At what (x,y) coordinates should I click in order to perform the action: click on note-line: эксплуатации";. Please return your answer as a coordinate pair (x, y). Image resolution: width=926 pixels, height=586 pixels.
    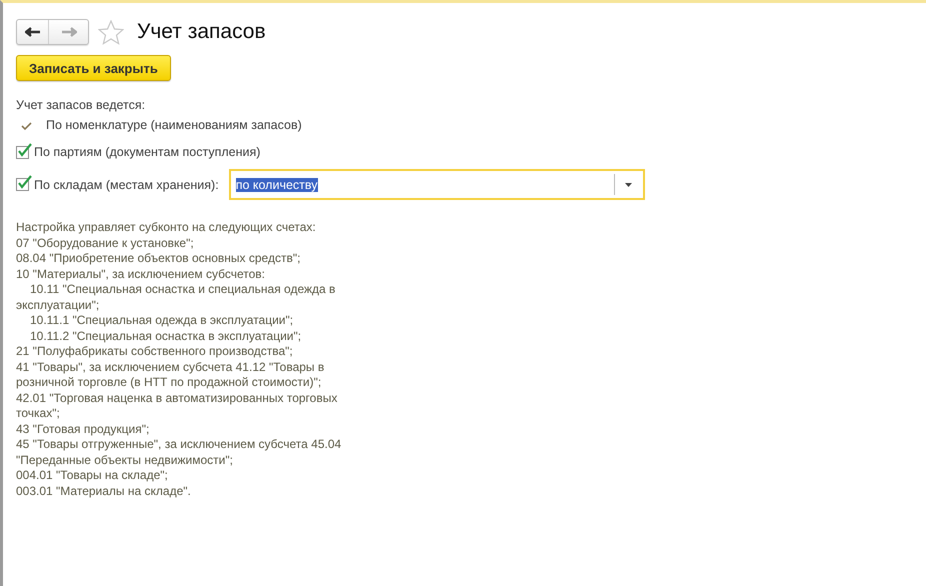
    Looking at the image, I should click on (58, 305).